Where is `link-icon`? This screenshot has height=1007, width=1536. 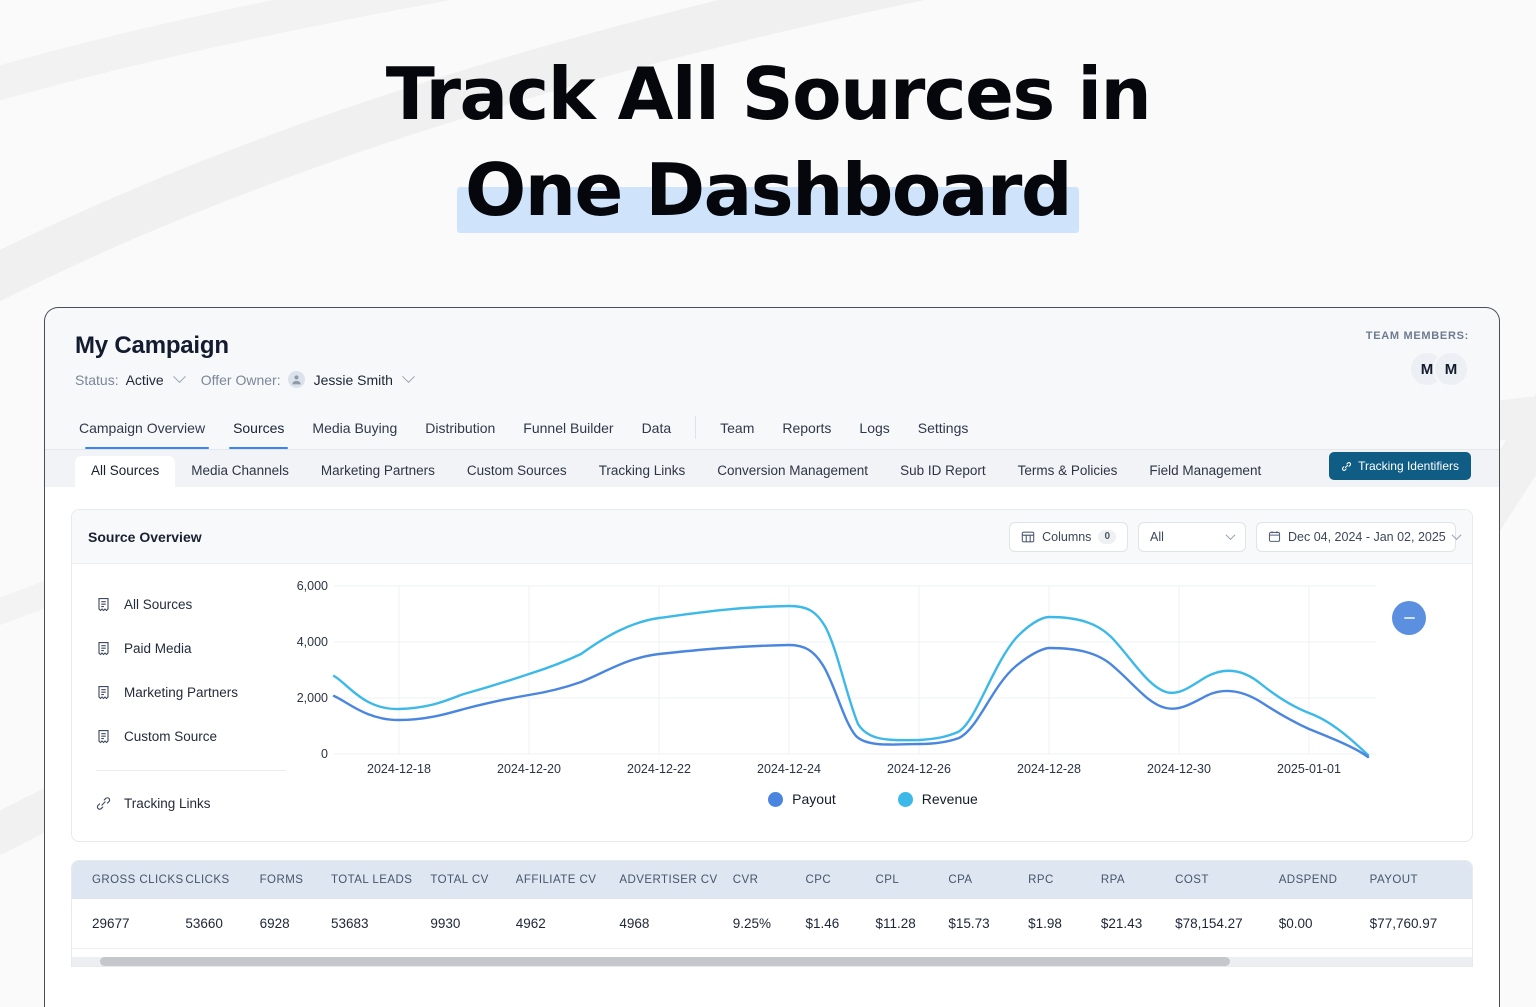
link-icon is located at coordinates (103, 803).